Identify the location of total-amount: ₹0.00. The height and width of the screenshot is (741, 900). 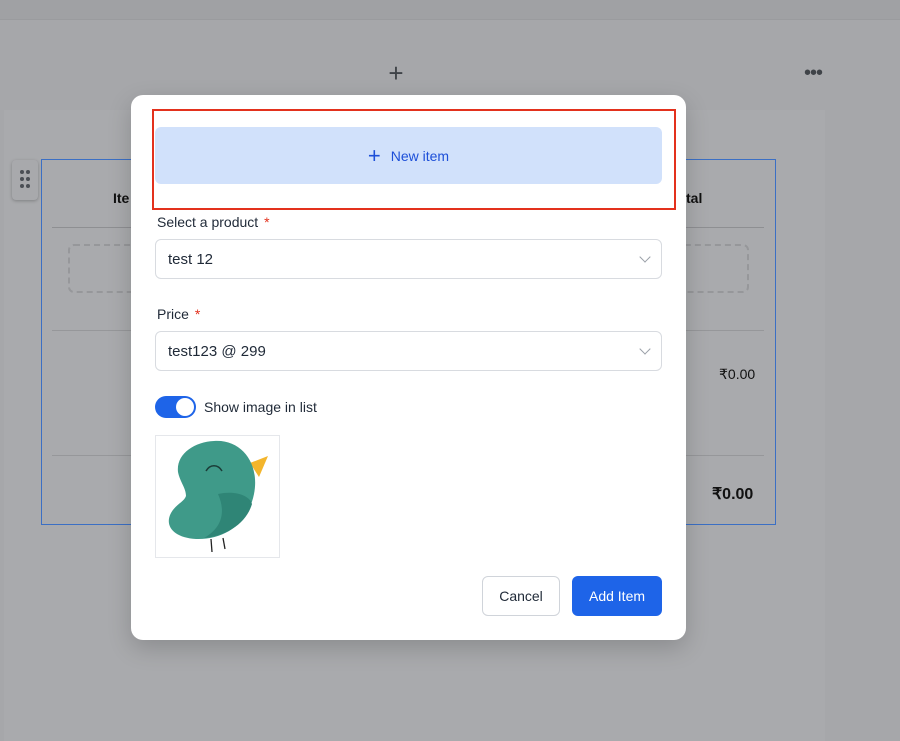
(733, 494).